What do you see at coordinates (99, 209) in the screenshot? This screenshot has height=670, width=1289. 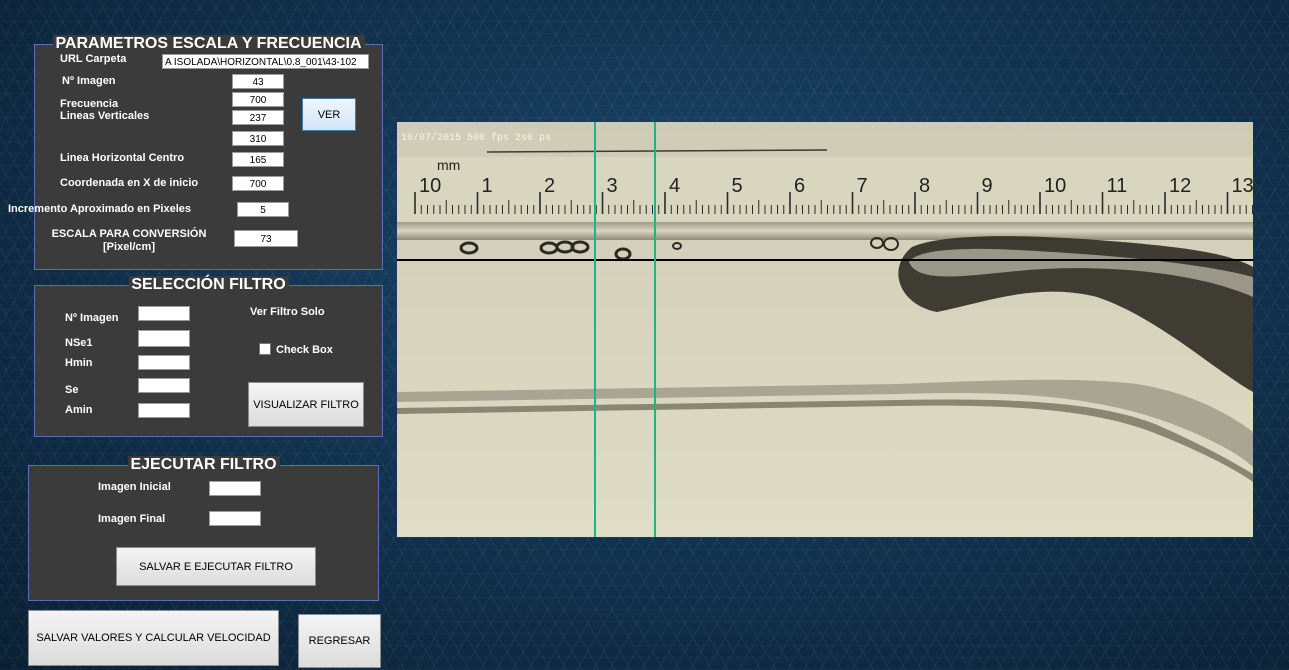 I see `incremento-label: Incremento Aproximado en Pixeles` at bounding box center [99, 209].